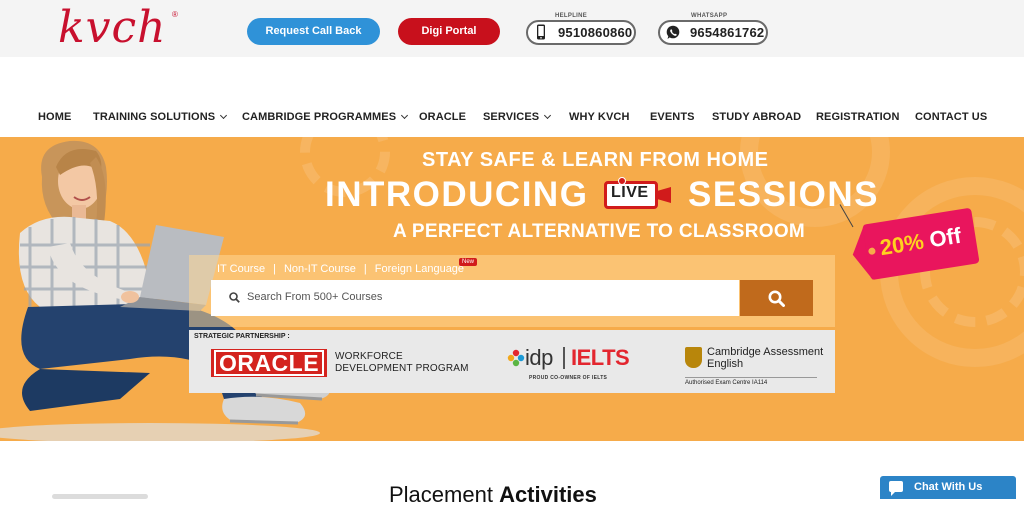  Describe the element at coordinates (539, 357) in the screenshot. I see `idp-text: idp` at that location.